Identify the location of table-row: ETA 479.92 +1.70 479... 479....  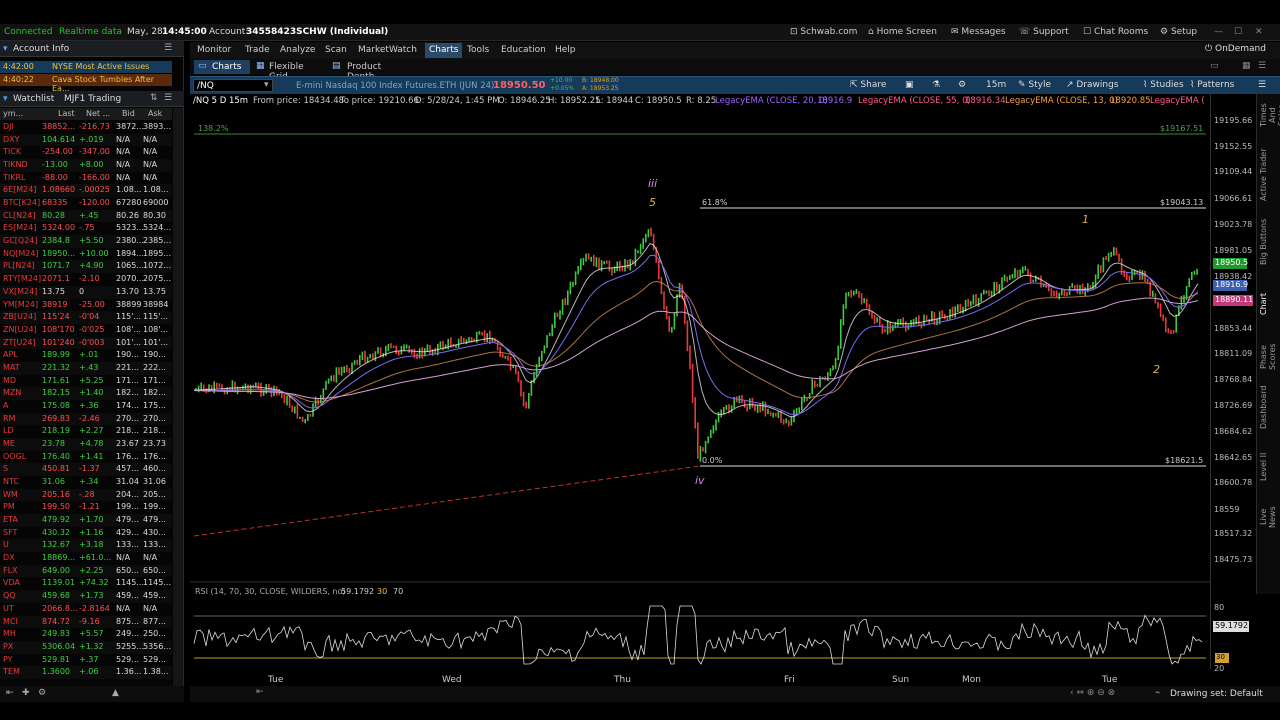
(86, 520).